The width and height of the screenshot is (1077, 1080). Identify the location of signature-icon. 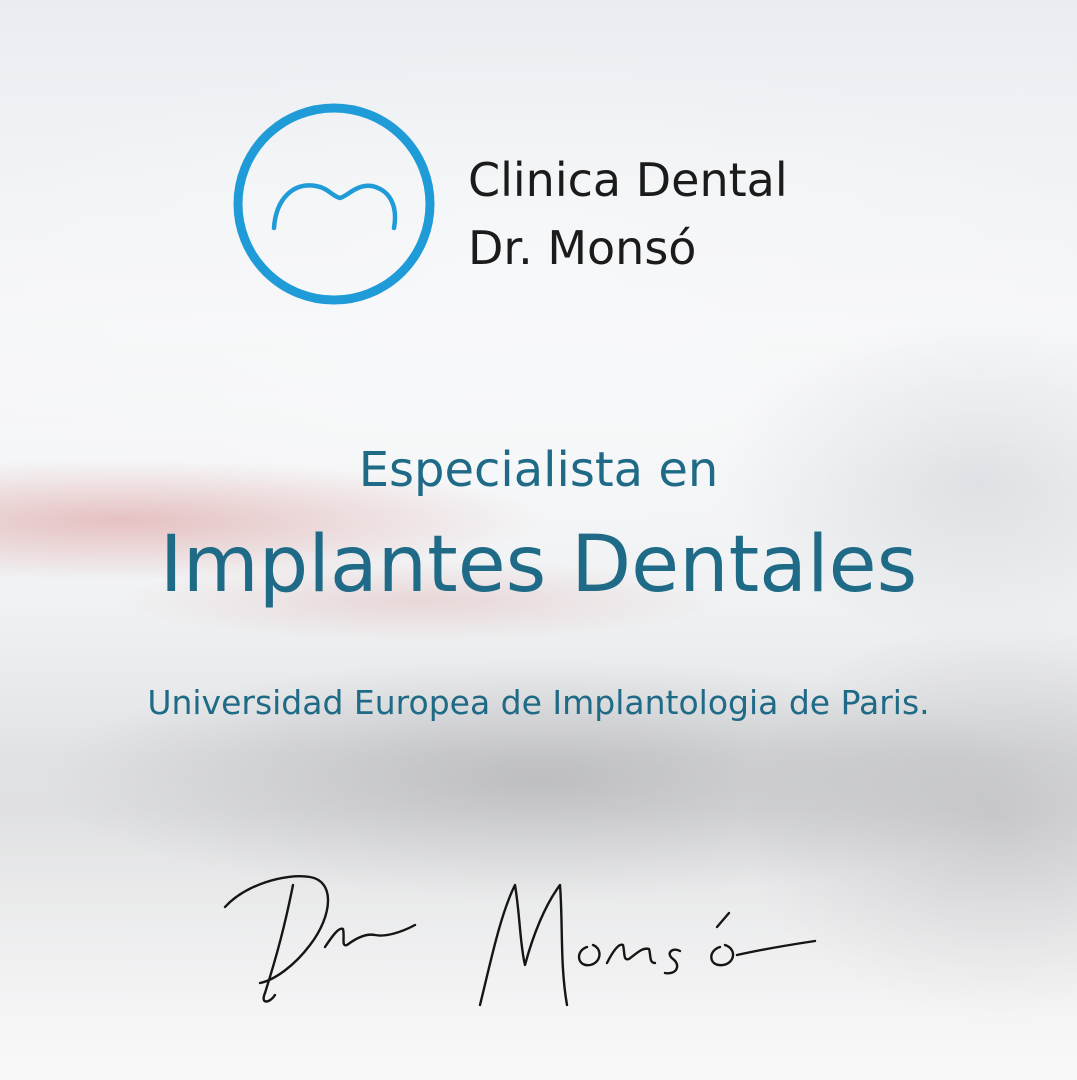
(520, 941).